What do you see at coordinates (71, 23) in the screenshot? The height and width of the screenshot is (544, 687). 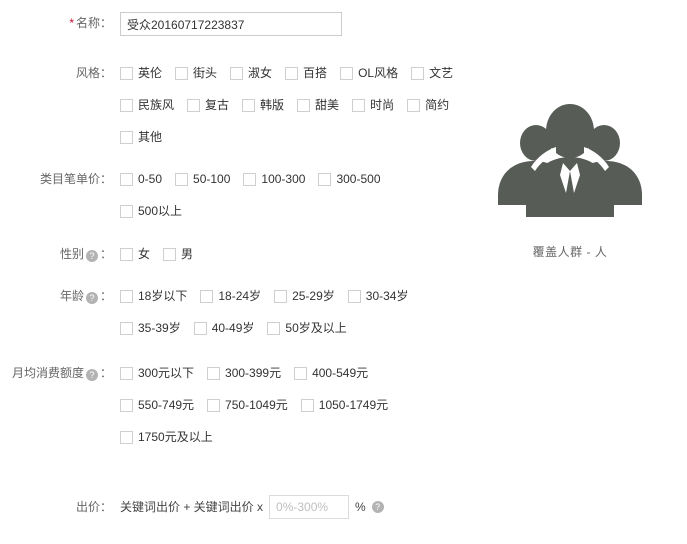 I see `required-asterisk-icon: *` at bounding box center [71, 23].